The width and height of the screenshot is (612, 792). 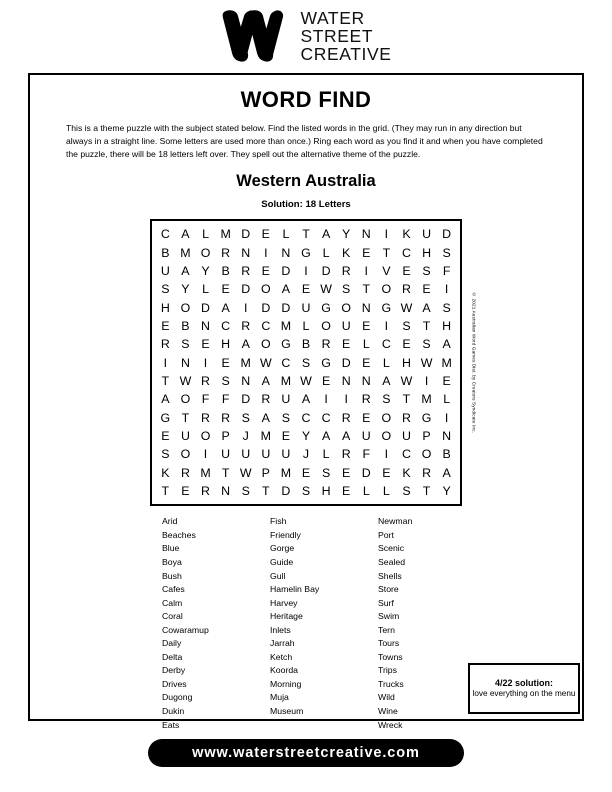 I want to click on grid-cell: F, so click(x=205, y=399).